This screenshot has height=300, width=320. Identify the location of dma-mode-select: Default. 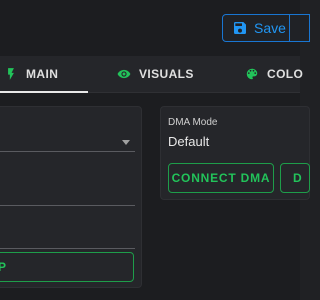
(188, 141).